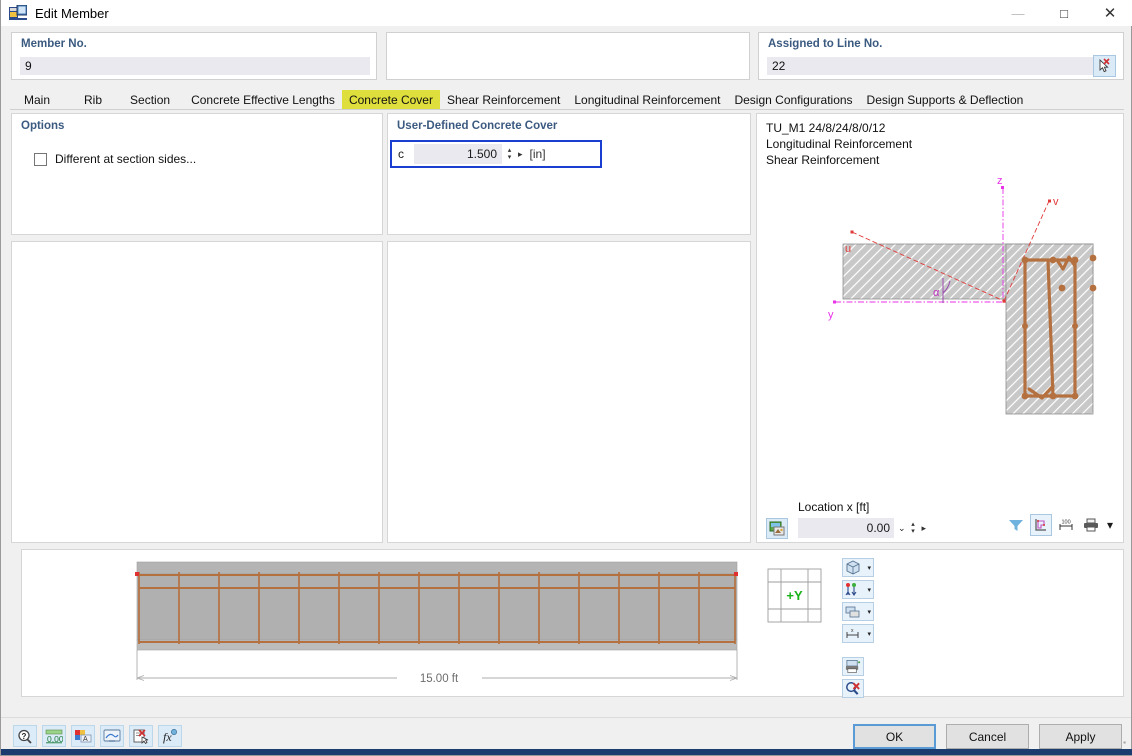  I want to click on assigned-line-panel: Assigned to Line No. 22, so click(941, 56).